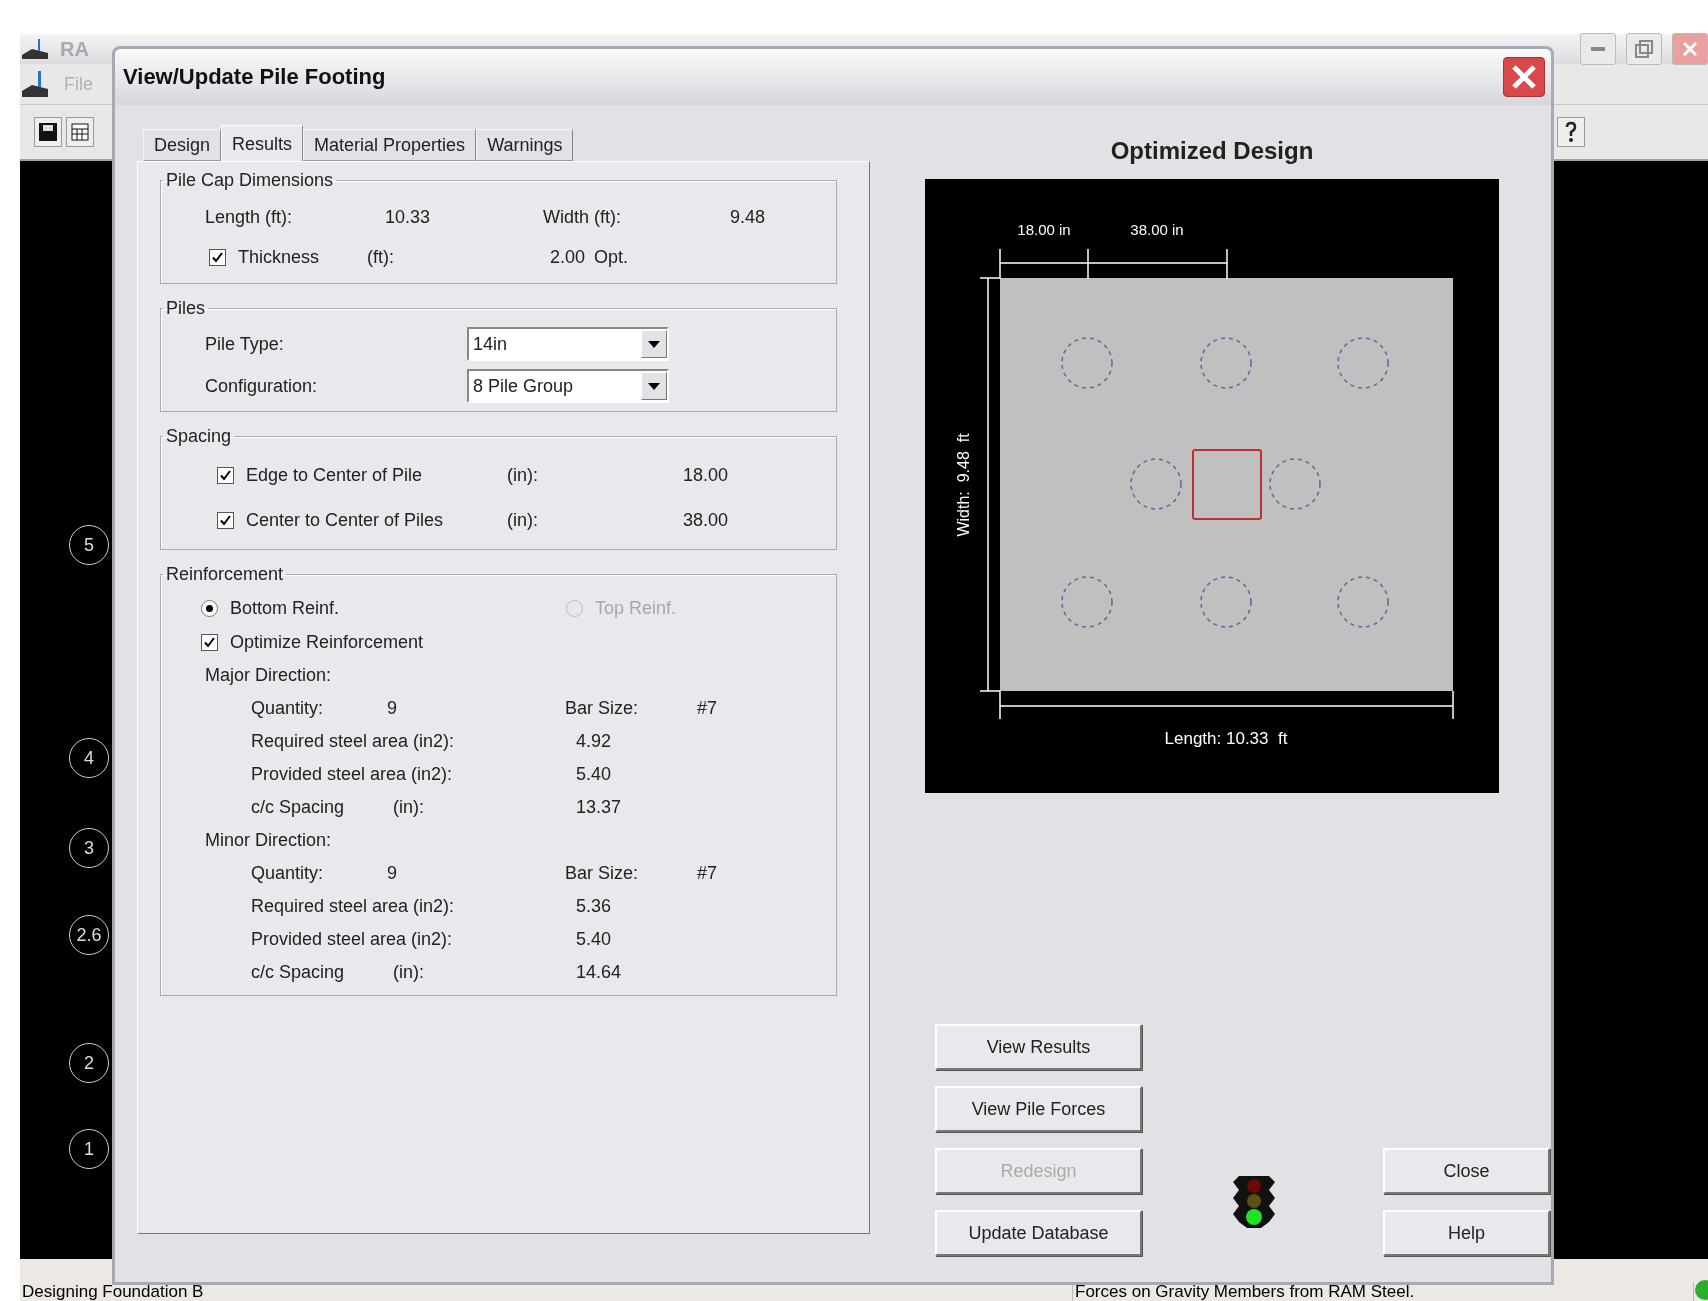 This screenshot has width=1708, height=1301. What do you see at coordinates (199, 436) in the screenshot?
I see `group-title: Spacing` at bounding box center [199, 436].